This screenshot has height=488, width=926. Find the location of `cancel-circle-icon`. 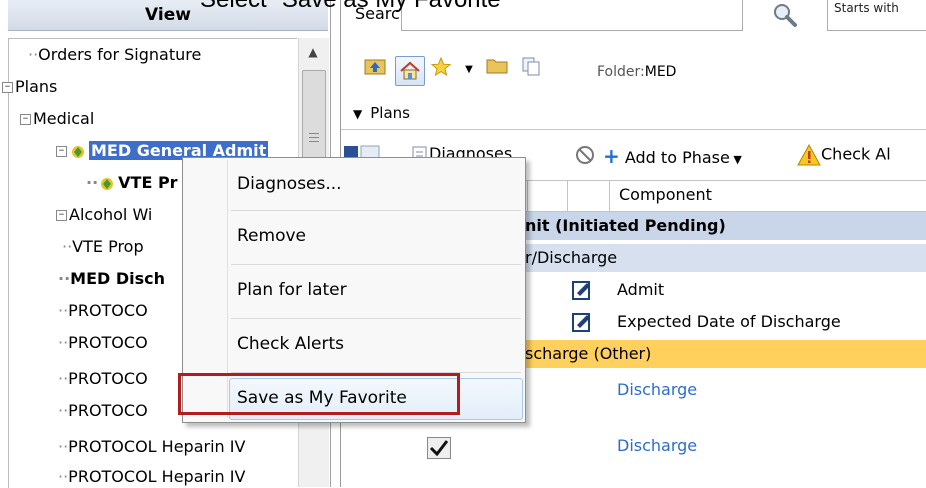

cancel-circle-icon is located at coordinates (585, 154).